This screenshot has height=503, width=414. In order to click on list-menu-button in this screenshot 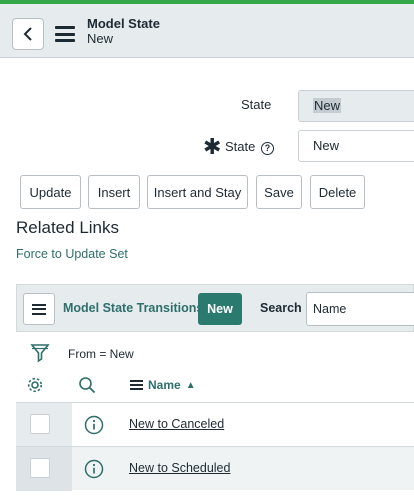, I will do `click(39, 309)`.